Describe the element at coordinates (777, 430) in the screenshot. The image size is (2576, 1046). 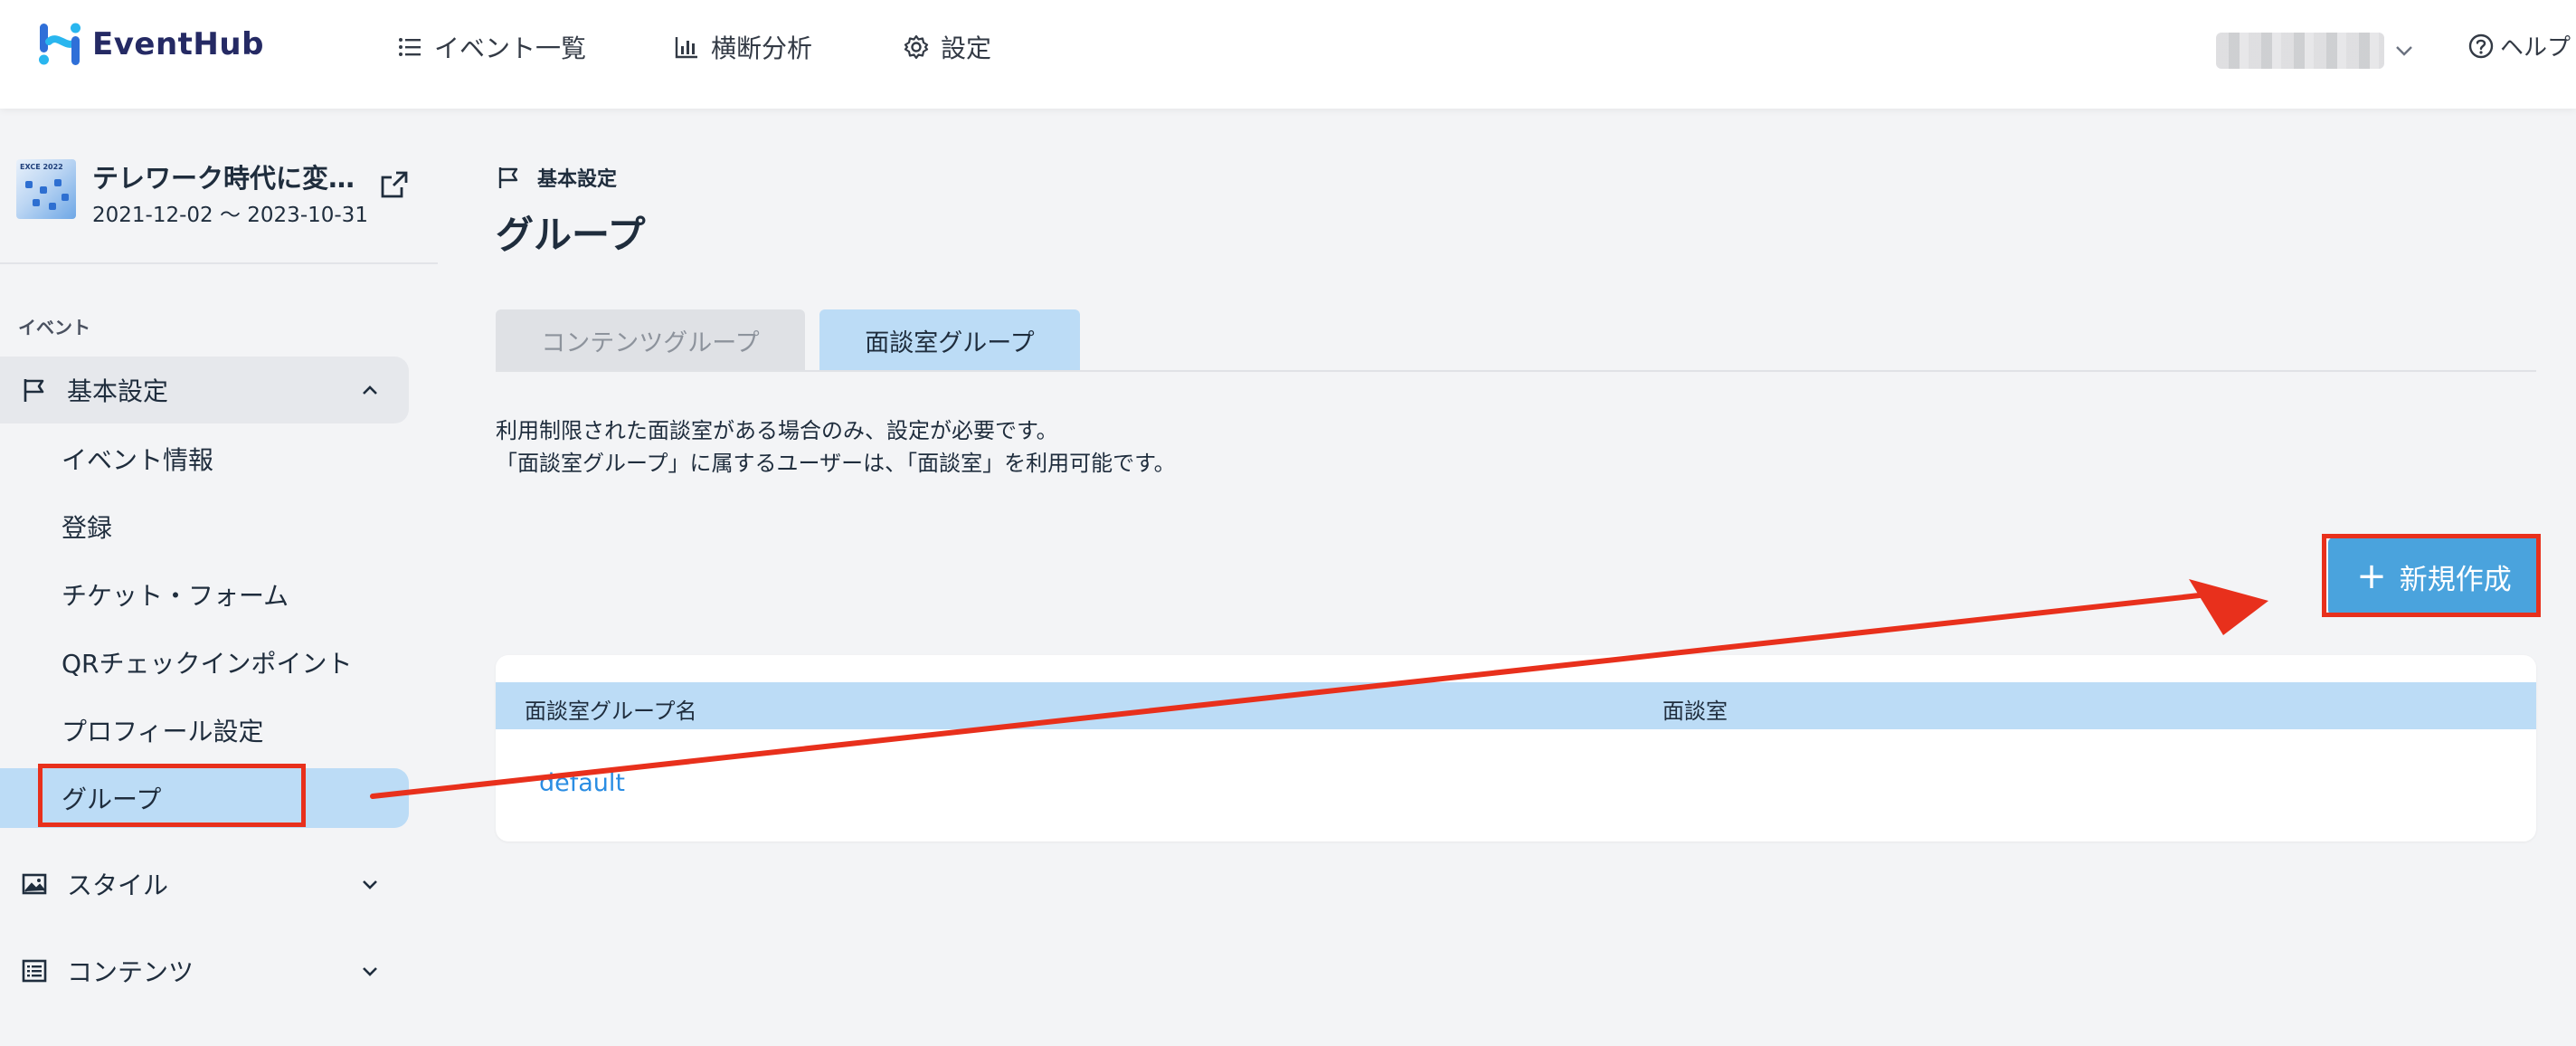
I see `description-line: 利用制限された面談室がある場合のみ、設定が必要です。` at that location.